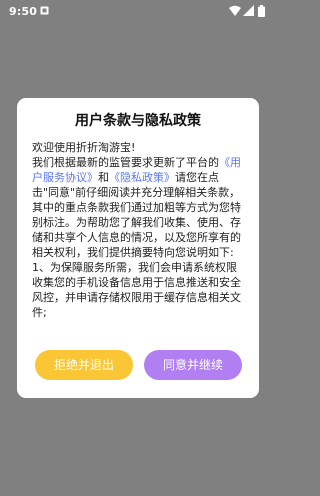 This screenshot has height=496, width=320. Describe the element at coordinates (142, 177) in the screenshot. I see `privacy-policy-link: 《隐私政策》` at that location.